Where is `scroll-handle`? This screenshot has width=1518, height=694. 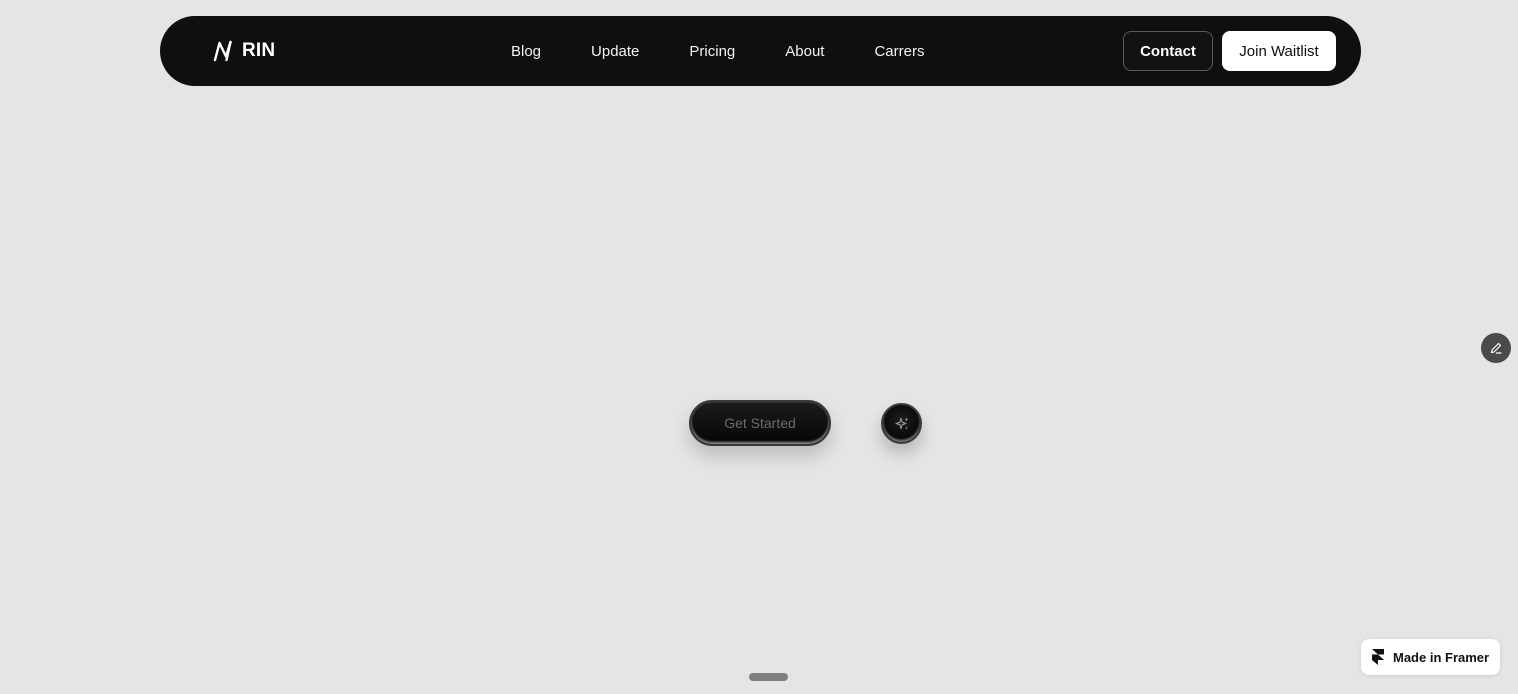 scroll-handle is located at coordinates (768, 677).